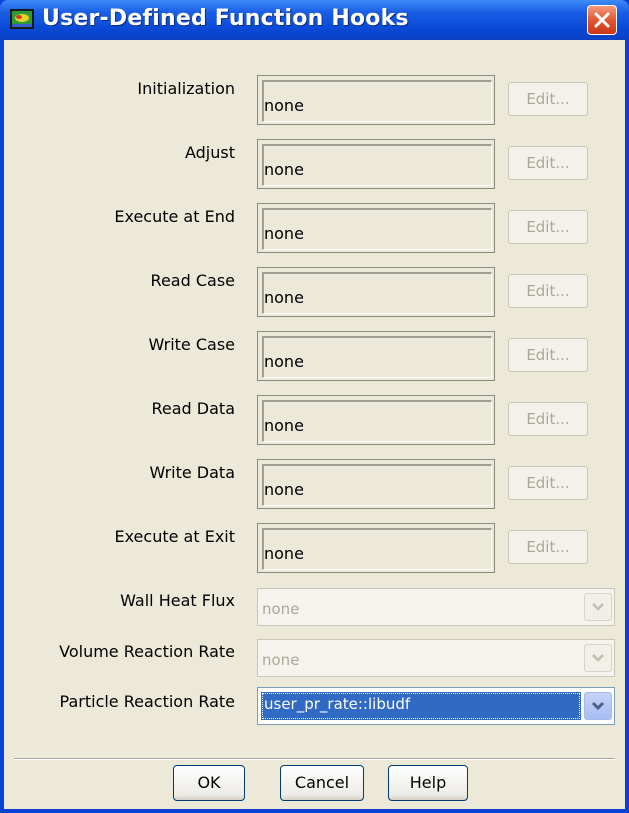  I want to click on close-icon, so click(602, 20).